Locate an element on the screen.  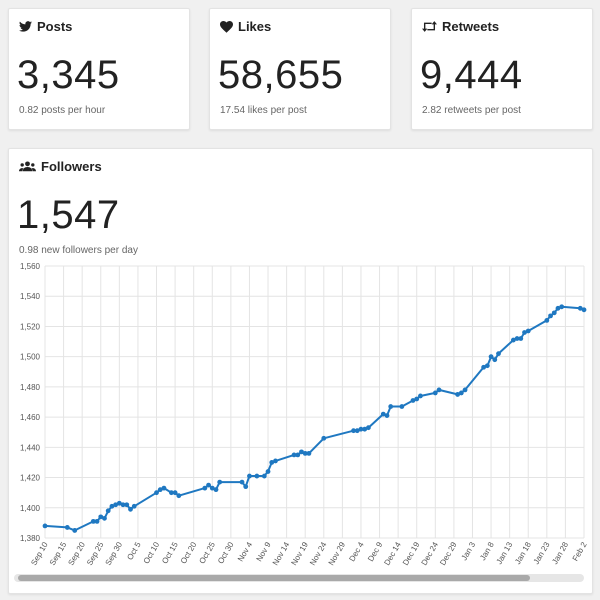
x-tick-label: Oct 25 is located at coordinates (207, 552).